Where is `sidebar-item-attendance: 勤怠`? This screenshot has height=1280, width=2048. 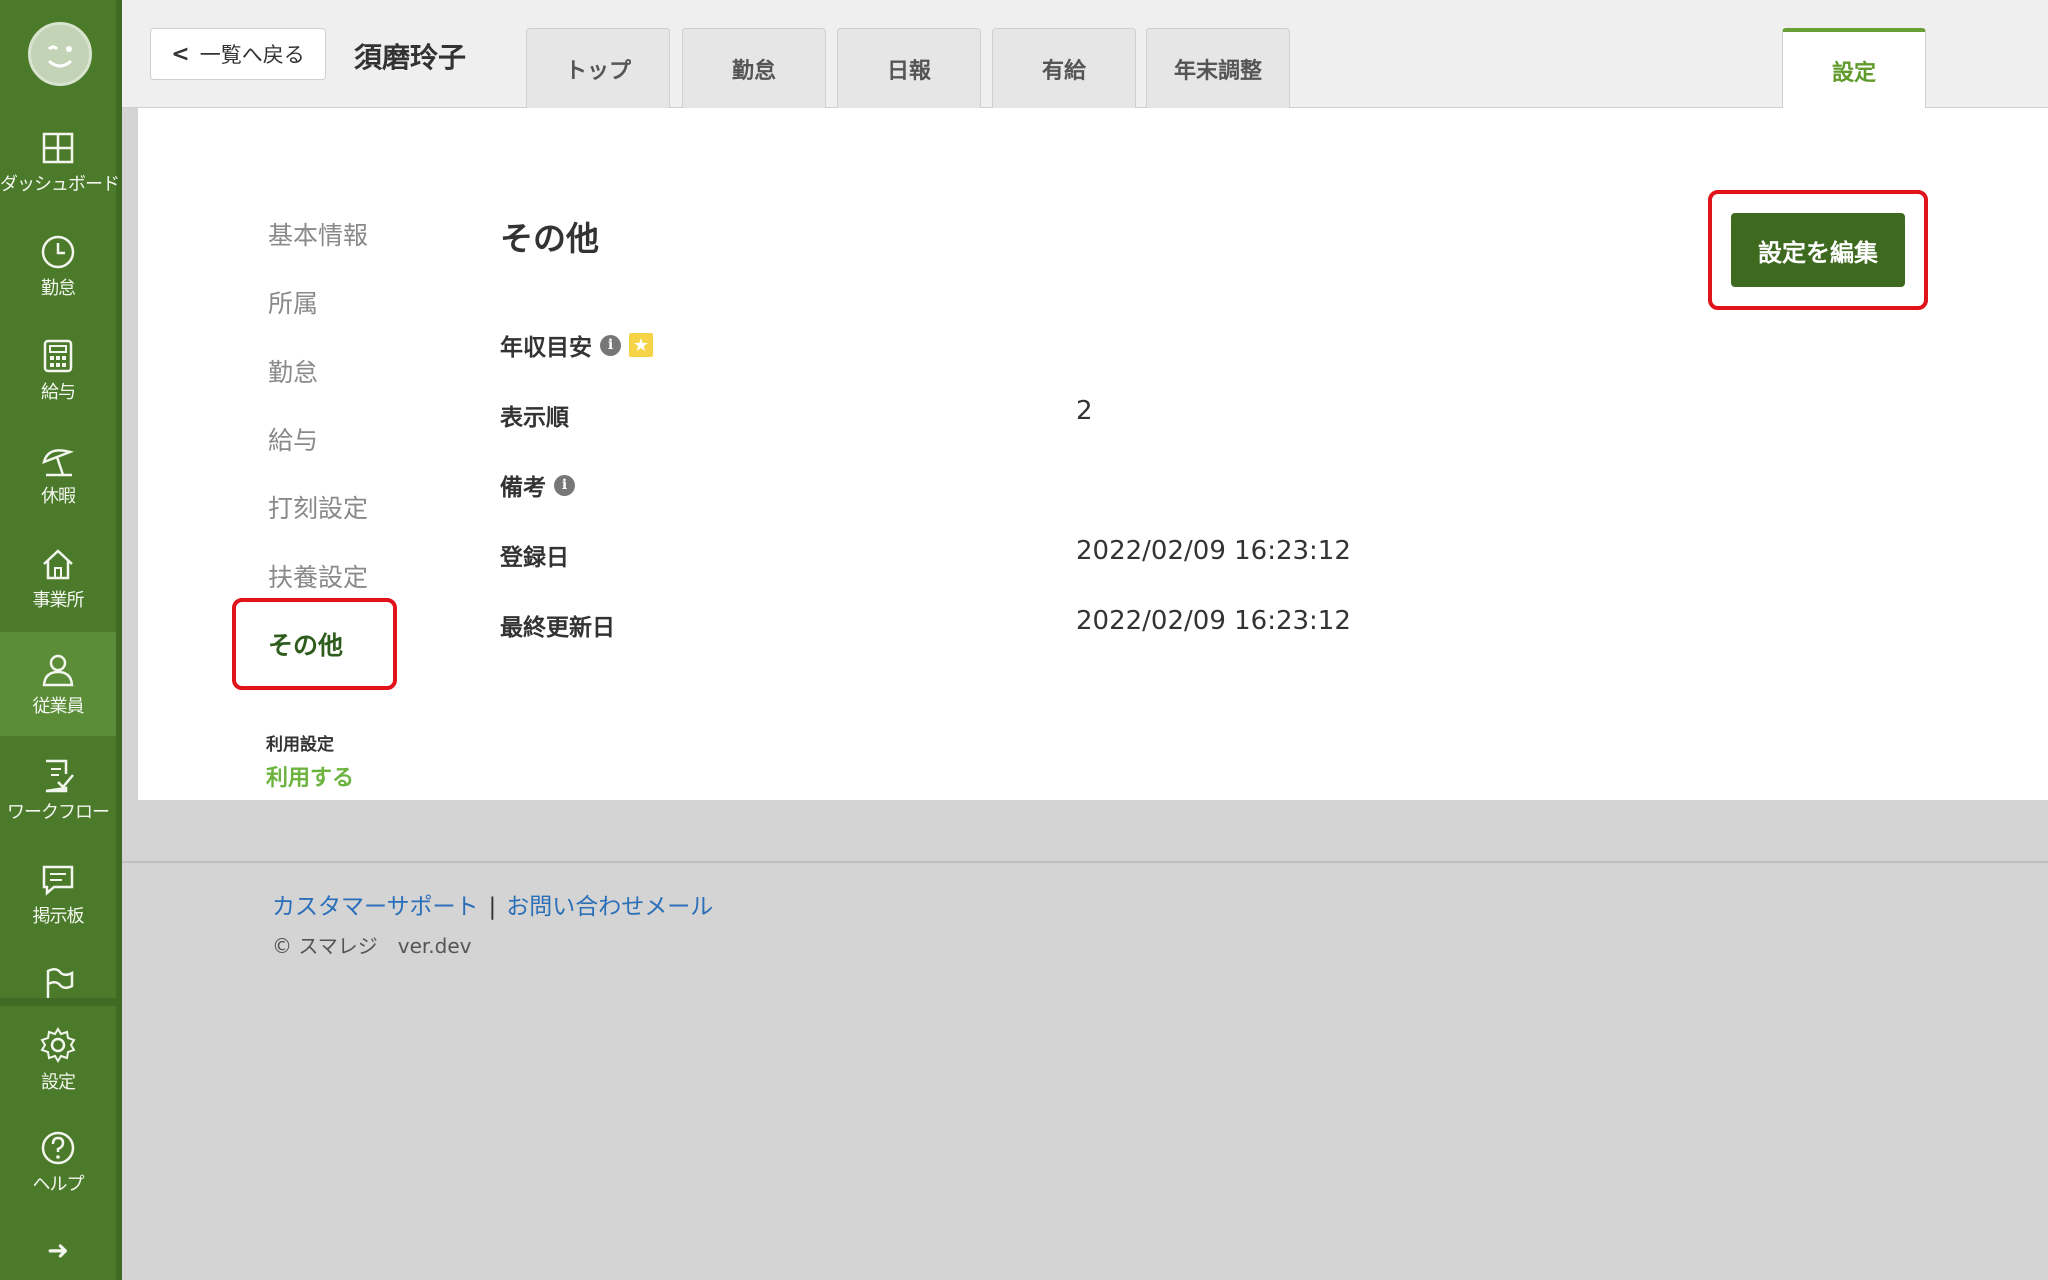 sidebar-item-attendance: 勤怠 is located at coordinates (58, 286).